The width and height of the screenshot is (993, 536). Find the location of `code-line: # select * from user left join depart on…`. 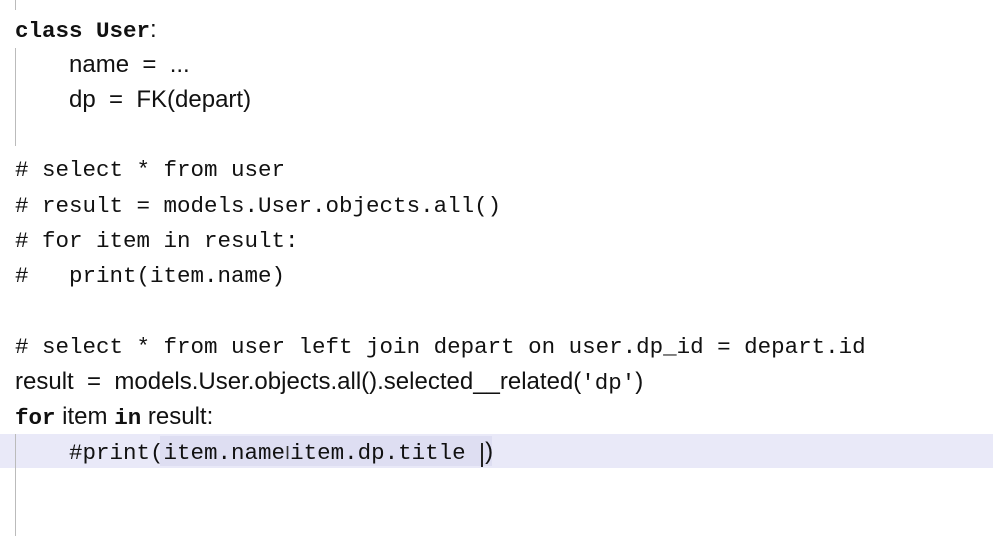

code-line: # select * from user left join depart on… is located at coordinates (440, 347).